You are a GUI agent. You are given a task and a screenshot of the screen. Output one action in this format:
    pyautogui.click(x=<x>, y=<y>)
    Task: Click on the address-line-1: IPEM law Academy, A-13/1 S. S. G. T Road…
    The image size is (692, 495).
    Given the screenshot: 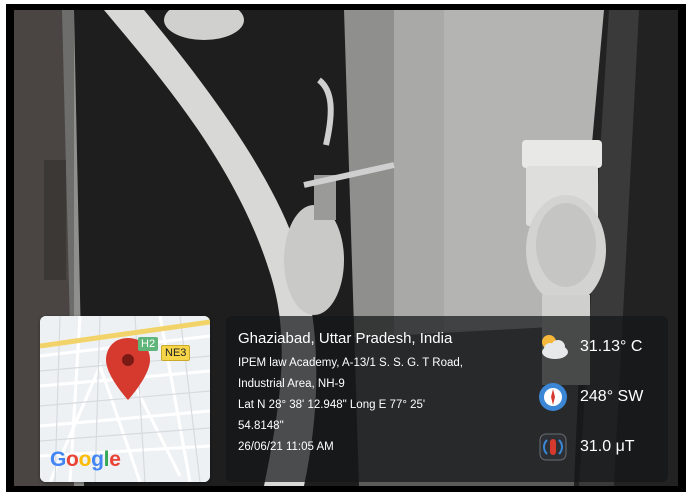 What is the action you would take?
    pyautogui.click(x=350, y=363)
    